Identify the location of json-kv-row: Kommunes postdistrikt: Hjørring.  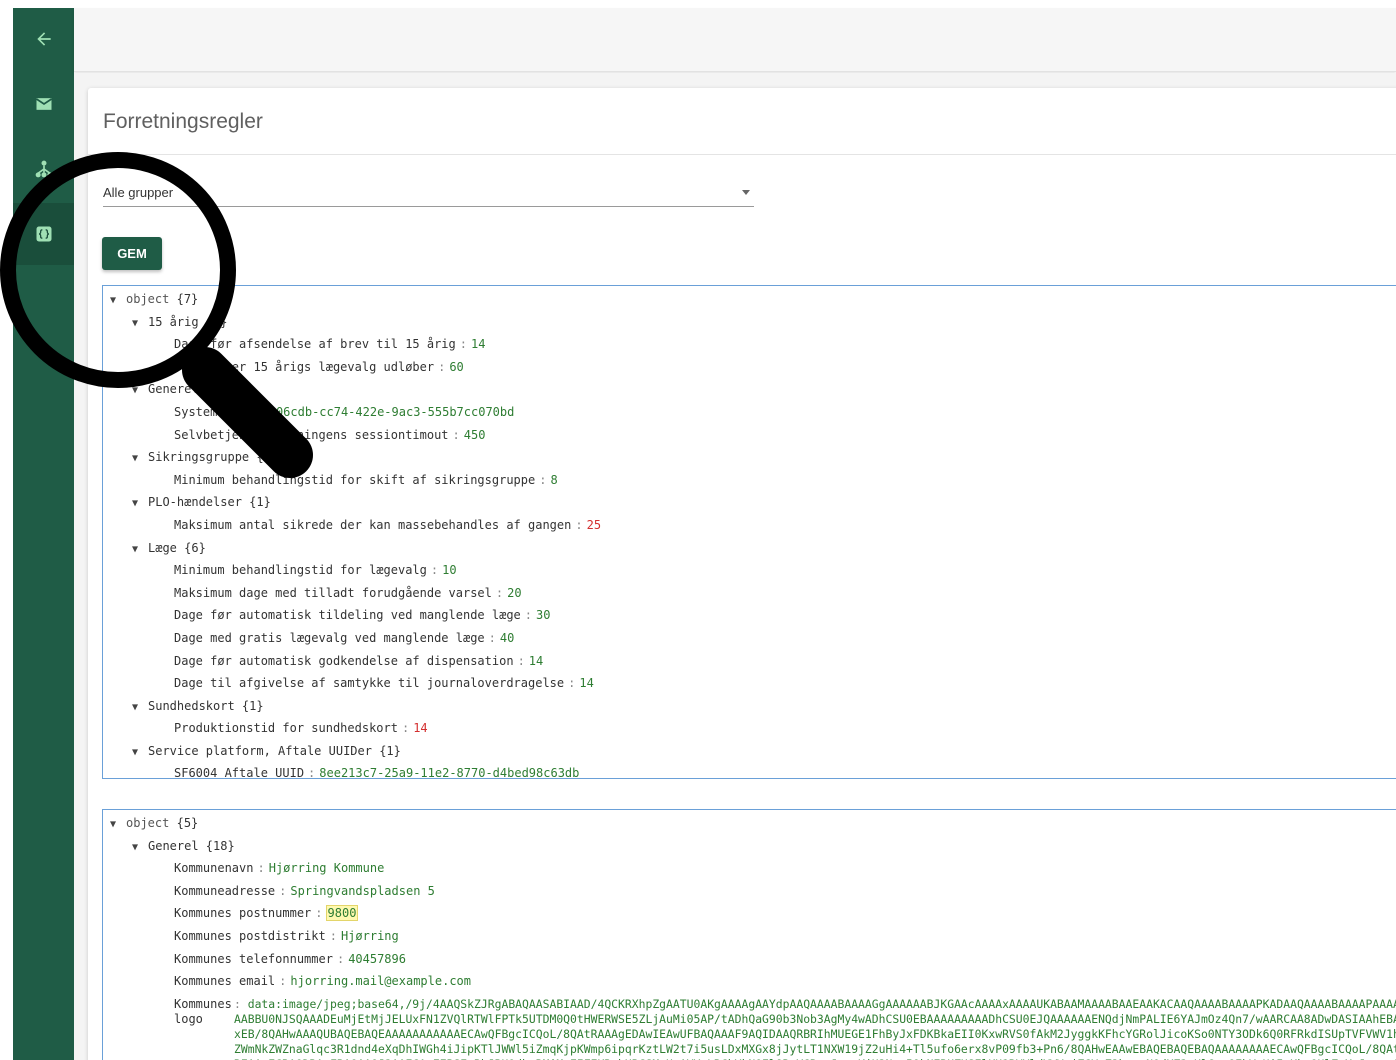
(749, 936).